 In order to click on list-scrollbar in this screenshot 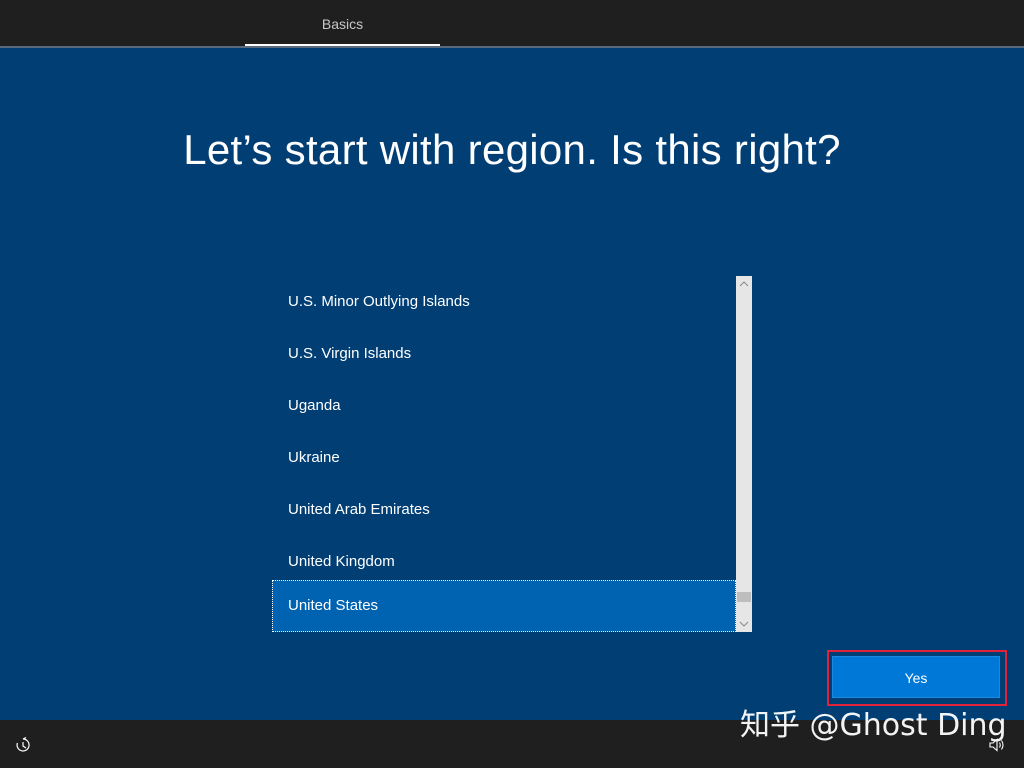, I will do `click(744, 454)`.